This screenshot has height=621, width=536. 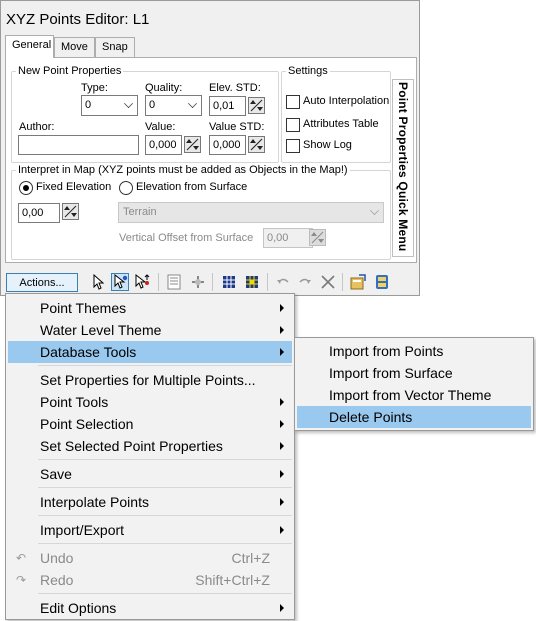 I want to click on list-icon, so click(x=174, y=282).